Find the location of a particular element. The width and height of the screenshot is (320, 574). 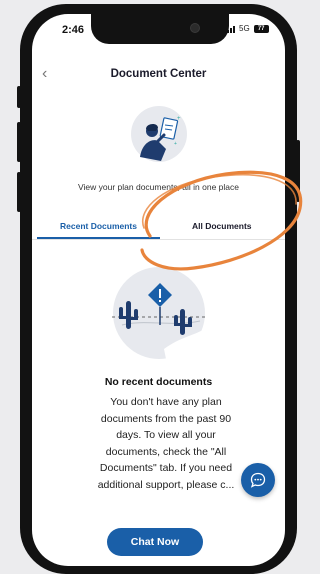

network-label: 5G is located at coordinates (244, 28).